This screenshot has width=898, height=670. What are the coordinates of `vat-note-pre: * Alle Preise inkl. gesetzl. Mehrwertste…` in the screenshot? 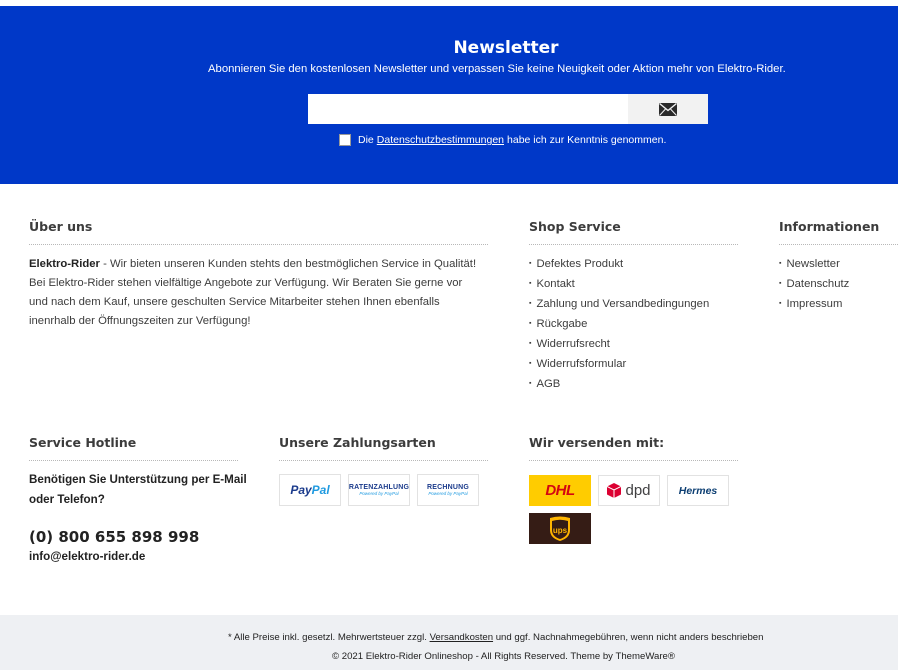 It's located at (327, 637).